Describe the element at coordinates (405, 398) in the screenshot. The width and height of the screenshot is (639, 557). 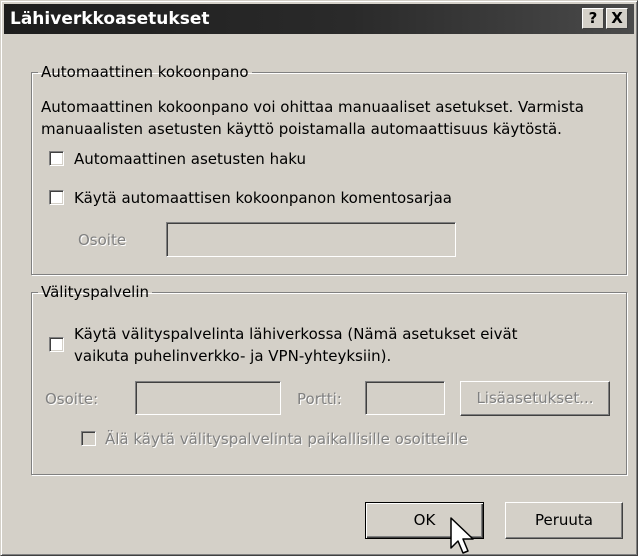
I see `proxy-port-input` at that location.